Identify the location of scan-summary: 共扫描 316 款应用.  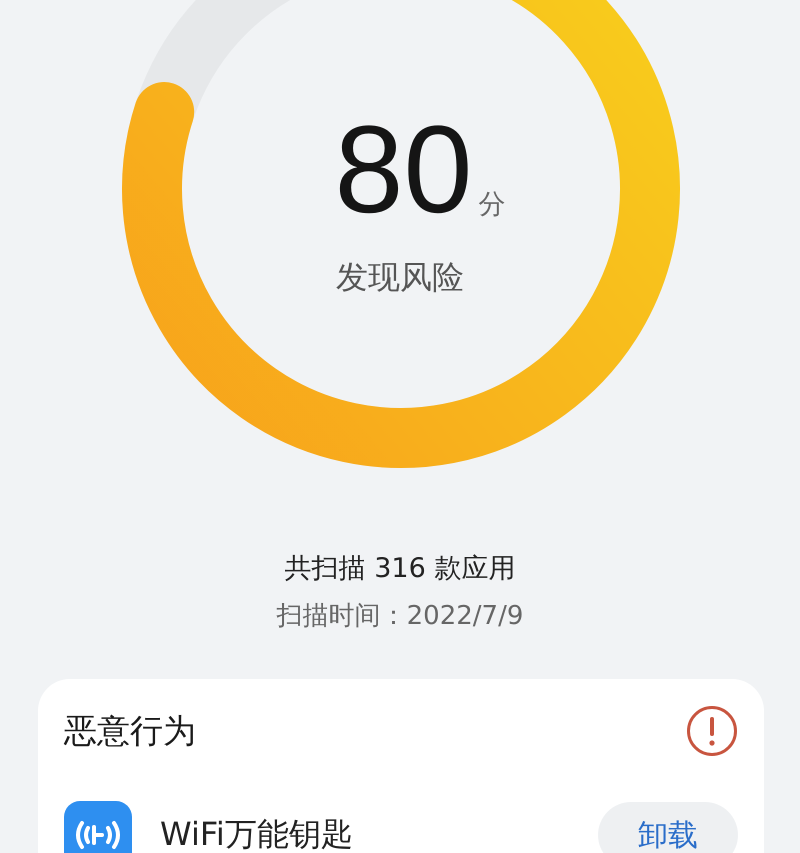
(400, 569).